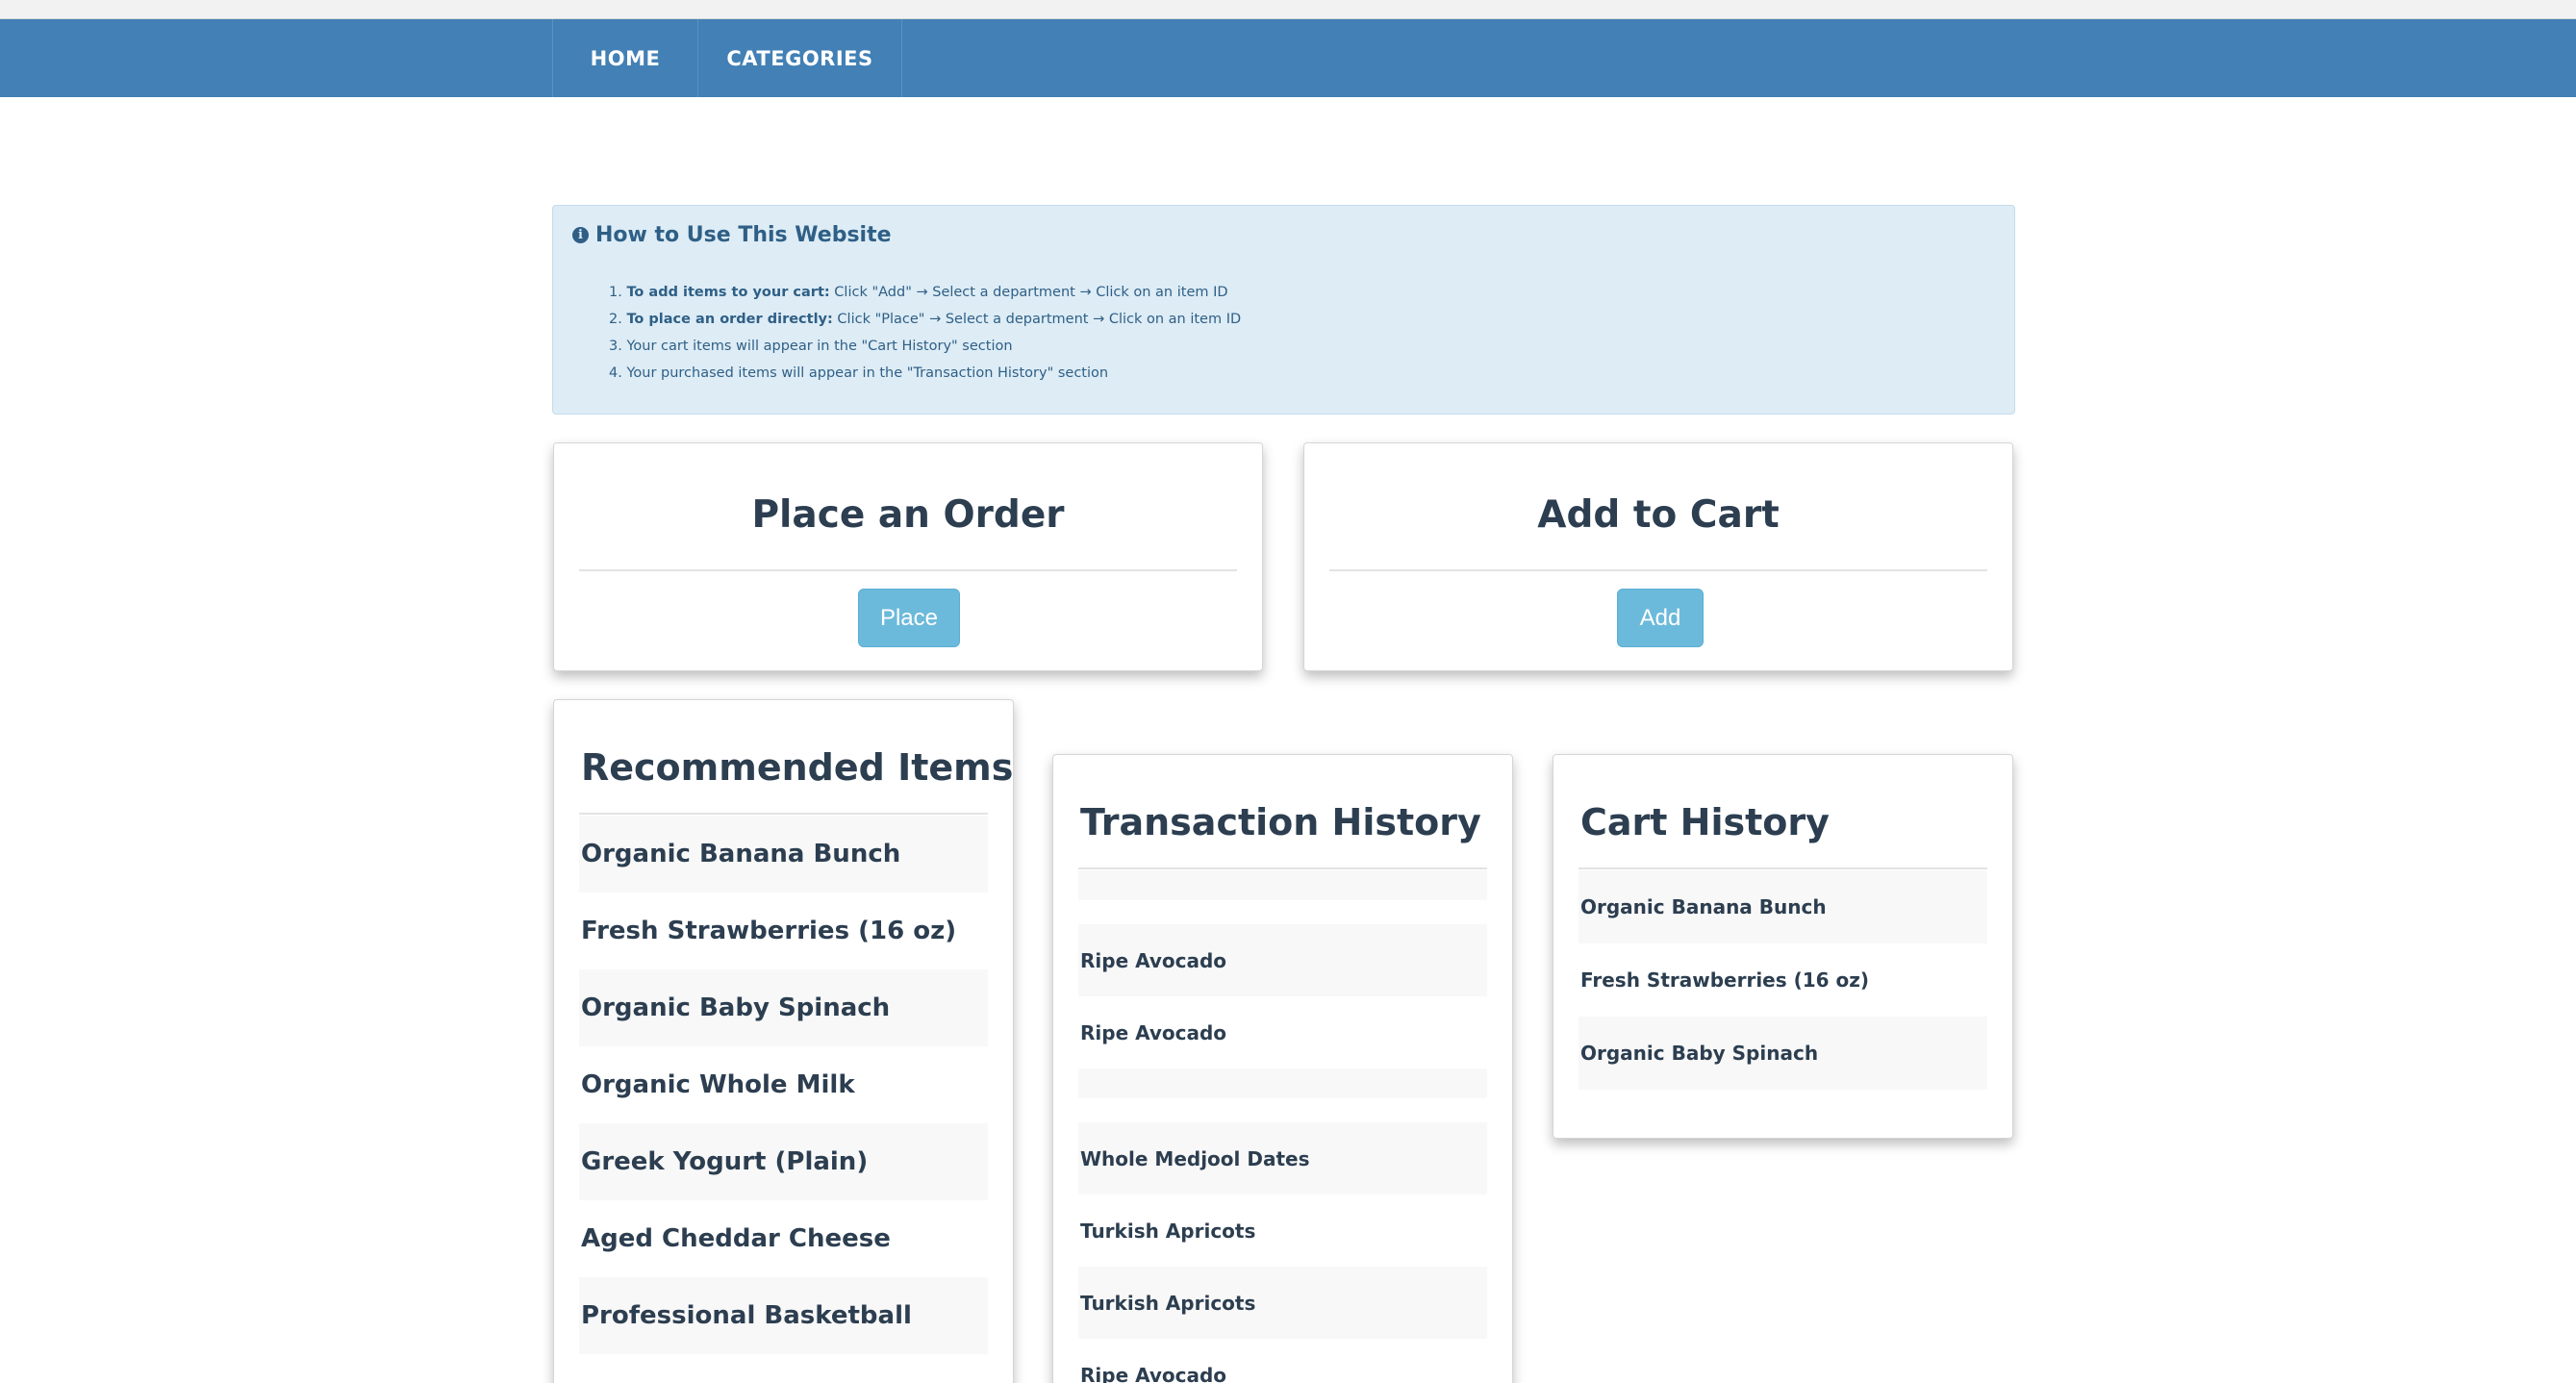 The height and width of the screenshot is (1383, 2576). Describe the element at coordinates (1725, 980) in the screenshot. I see `cart-item: Fresh Strawberries (16 oz)` at that location.